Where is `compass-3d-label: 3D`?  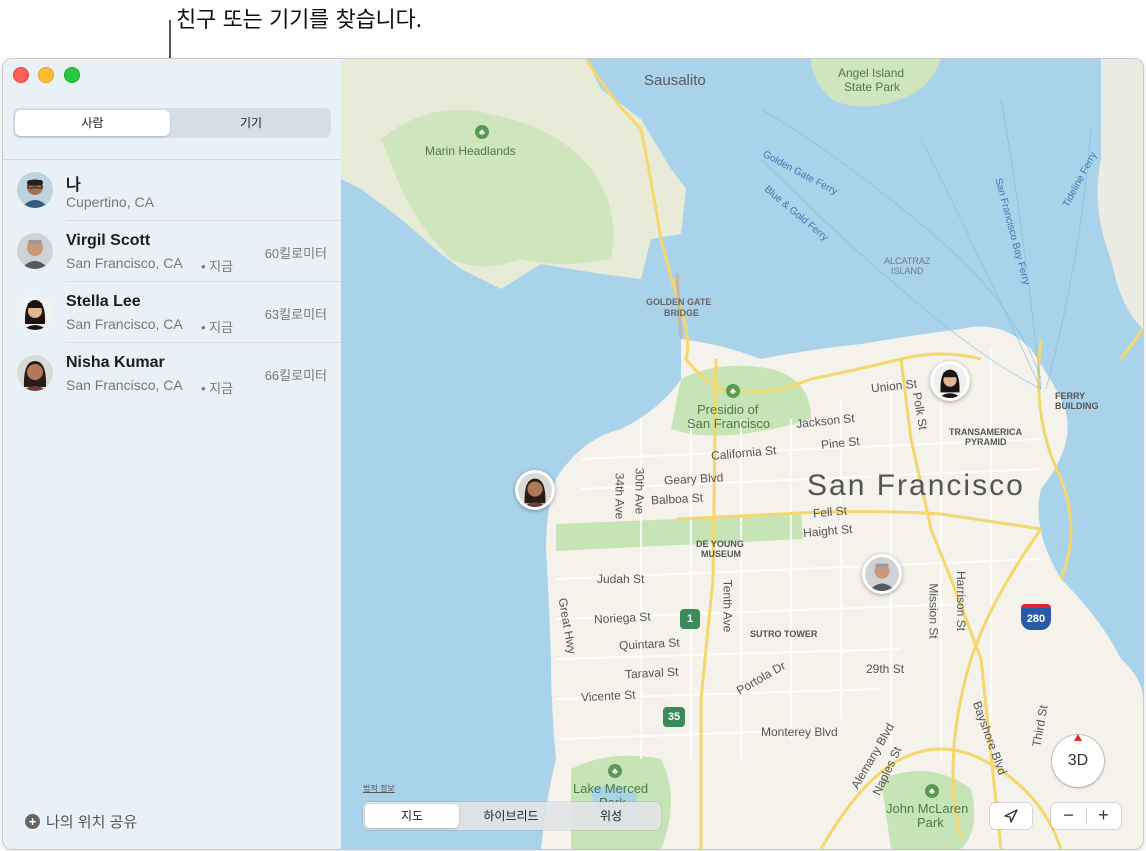 compass-3d-label: 3D is located at coordinates (1078, 760).